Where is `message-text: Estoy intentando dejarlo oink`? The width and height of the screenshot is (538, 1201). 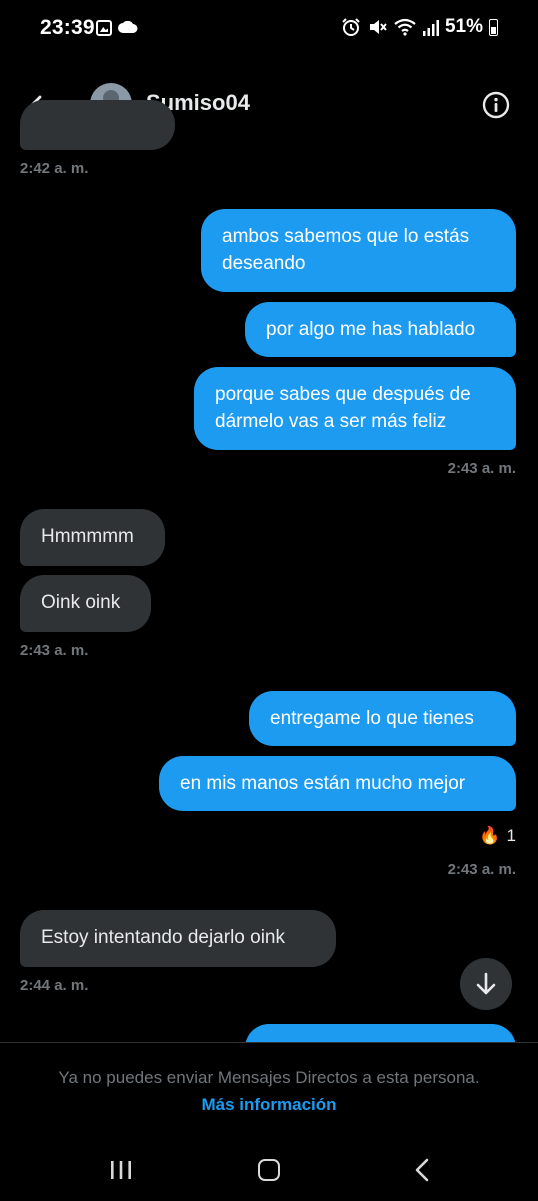 message-text: Estoy intentando dejarlo oink is located at coordinates (163, 937).